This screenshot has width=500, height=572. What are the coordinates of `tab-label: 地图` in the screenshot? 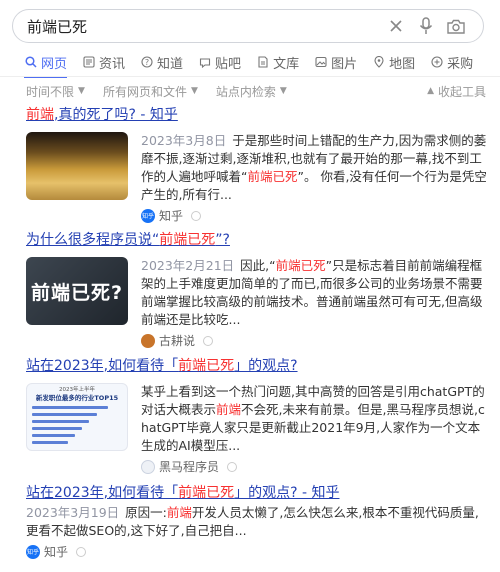 It's located at (402, 64).